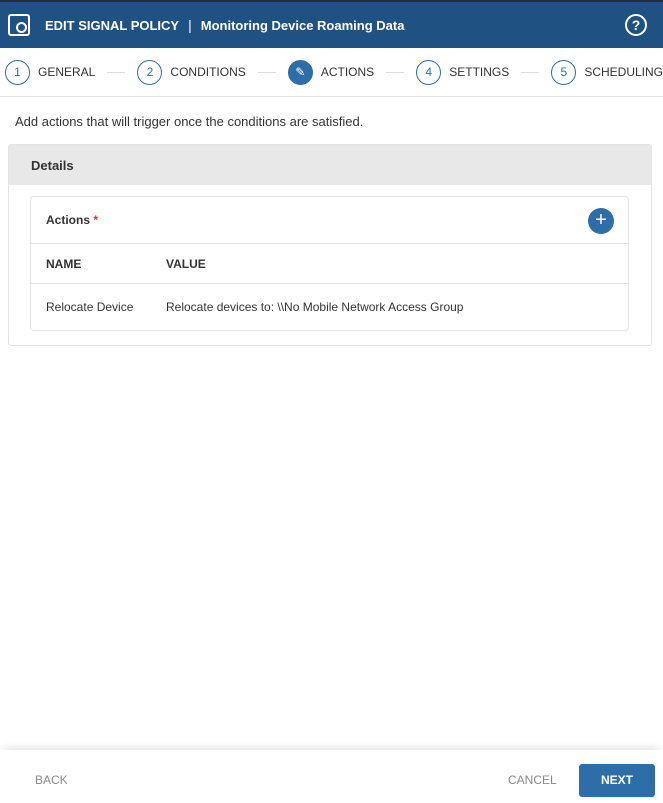 The width and height of the screenshot is (663, 803). Describe the element at coordinates (601, 221) in the screenshot. I see `add-action-button: +` at that location.